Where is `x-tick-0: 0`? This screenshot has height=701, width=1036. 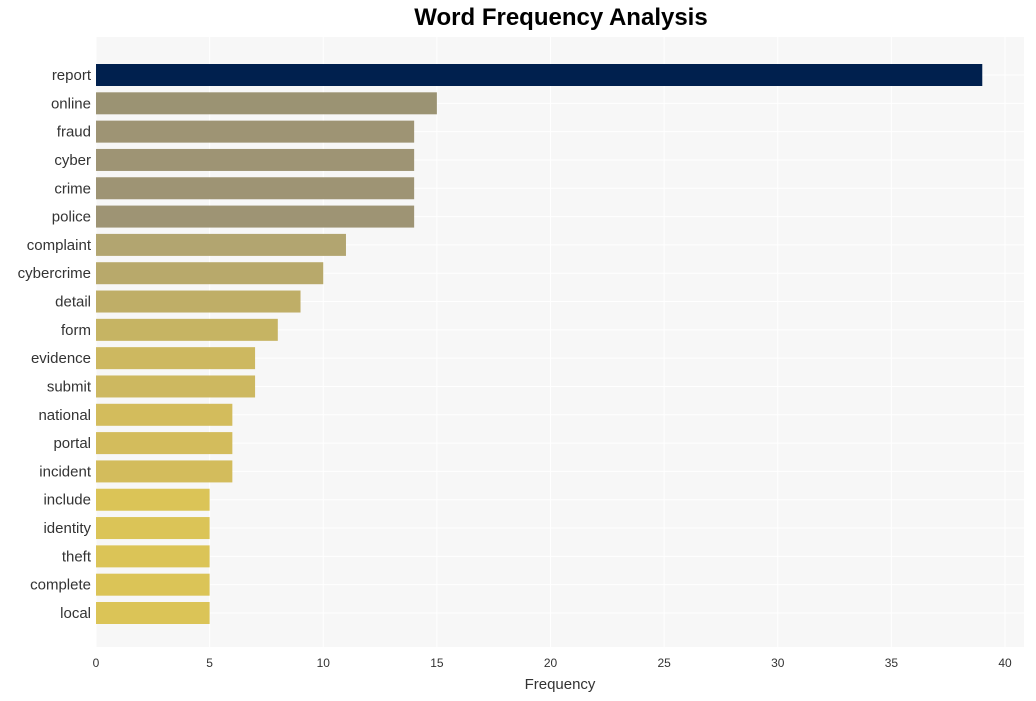 x-tick-0: 0 is located at coordinates (96, 663).